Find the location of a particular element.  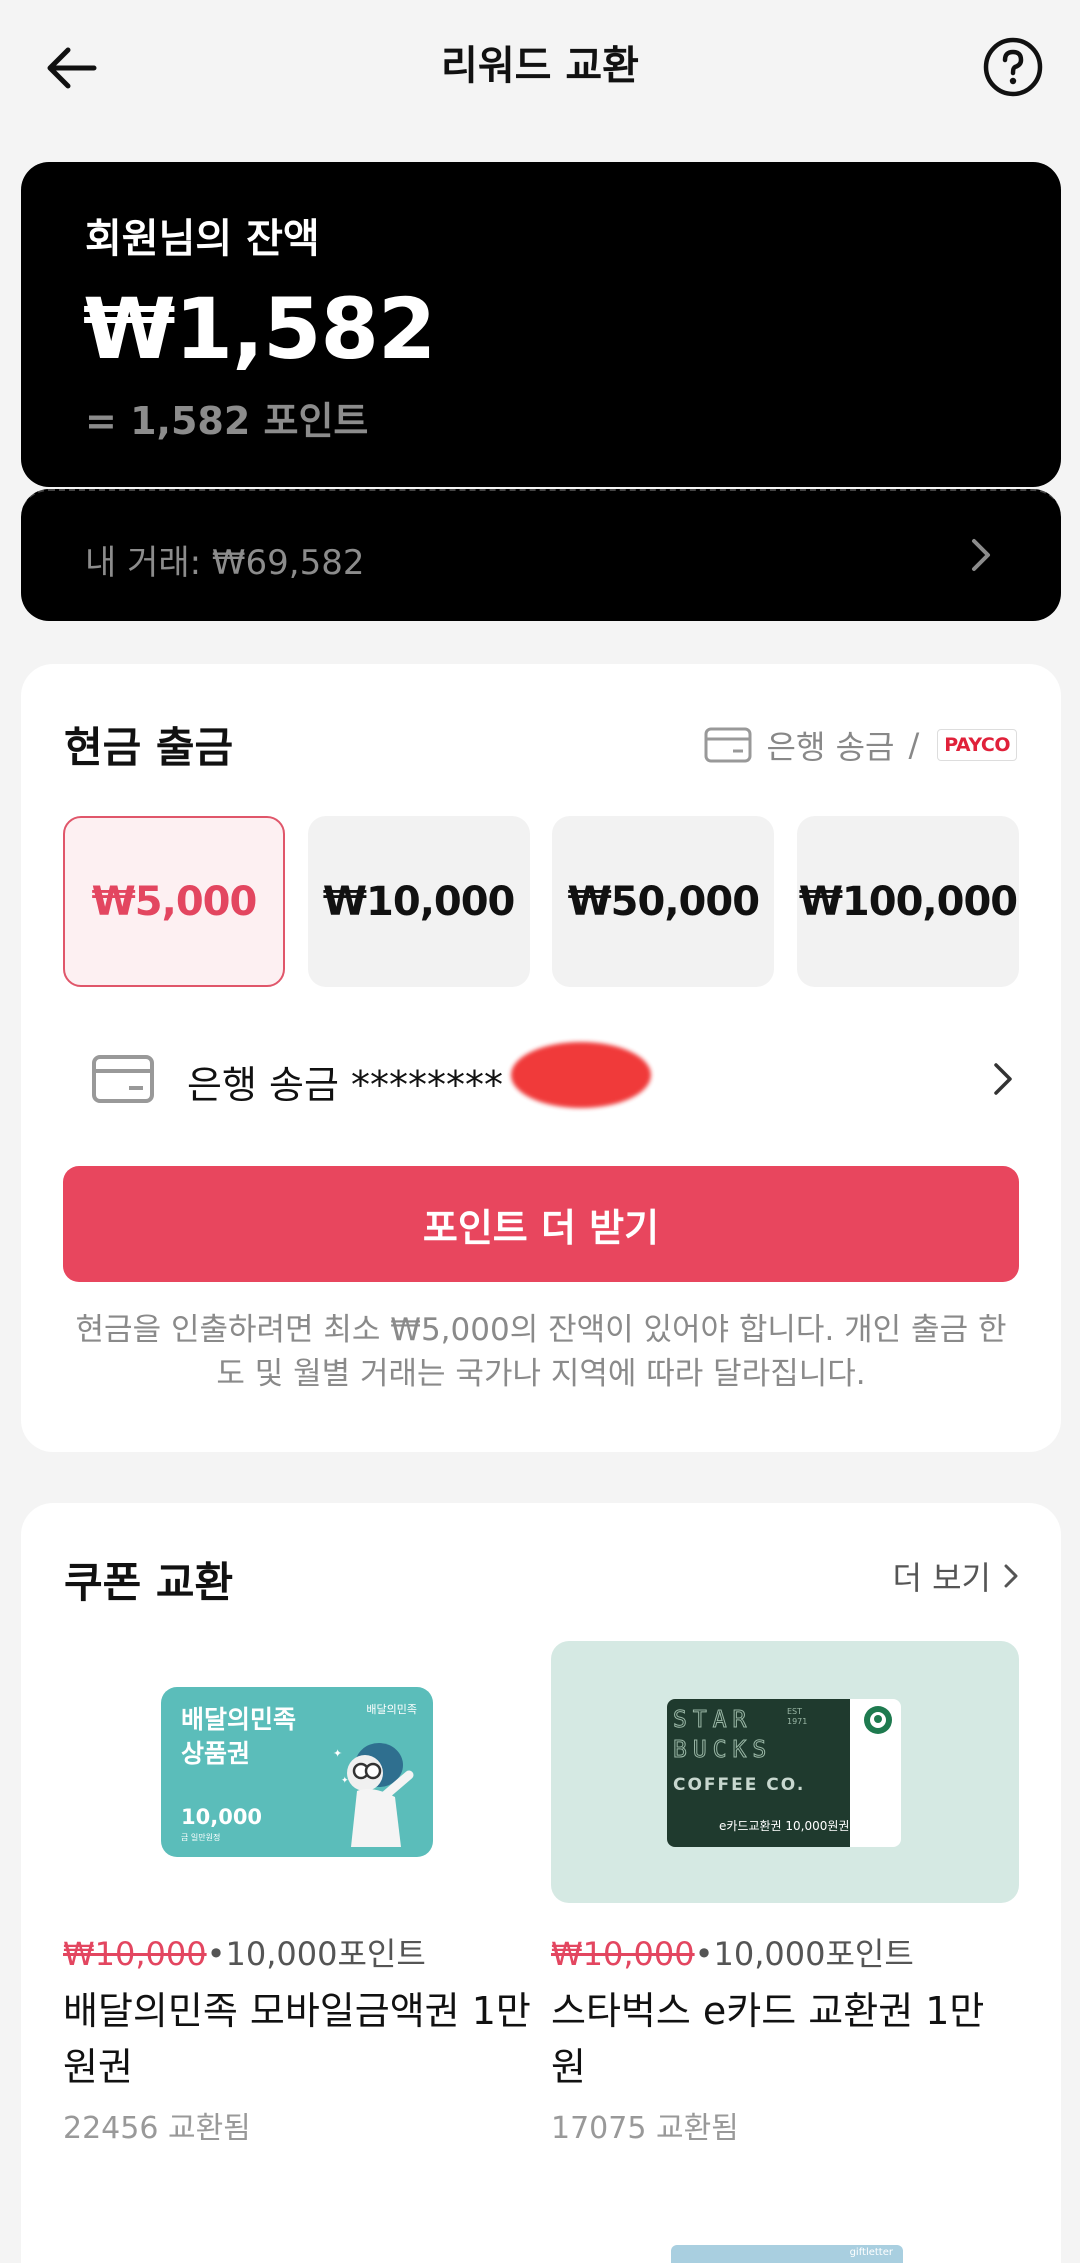

amount-options: ₩5,000 ₩10,000 ₩50,000 ₩100,000 is located at coordinates (541, 901).